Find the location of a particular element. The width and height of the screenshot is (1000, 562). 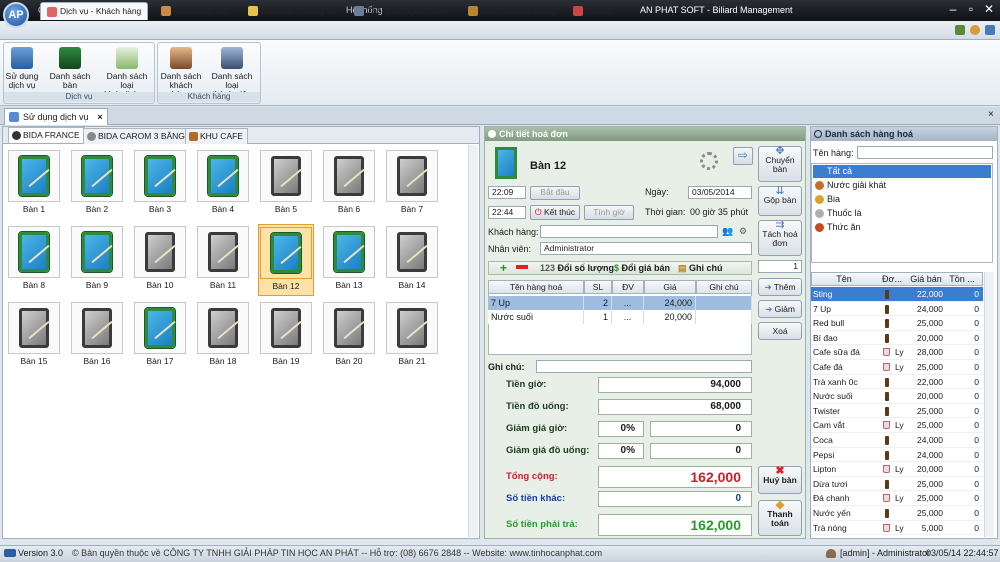

table-tile: Bàn 20 is located at coordinates (349, 336).